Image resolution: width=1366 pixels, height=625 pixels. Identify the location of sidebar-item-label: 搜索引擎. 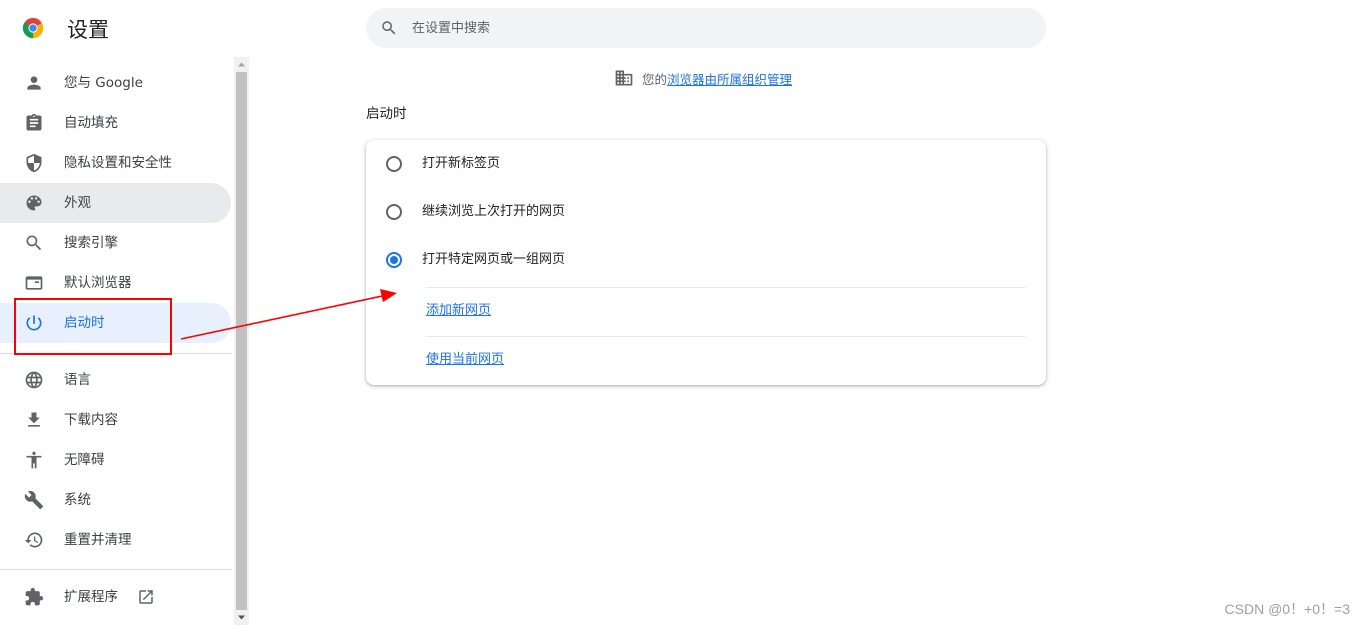
(91, 243).